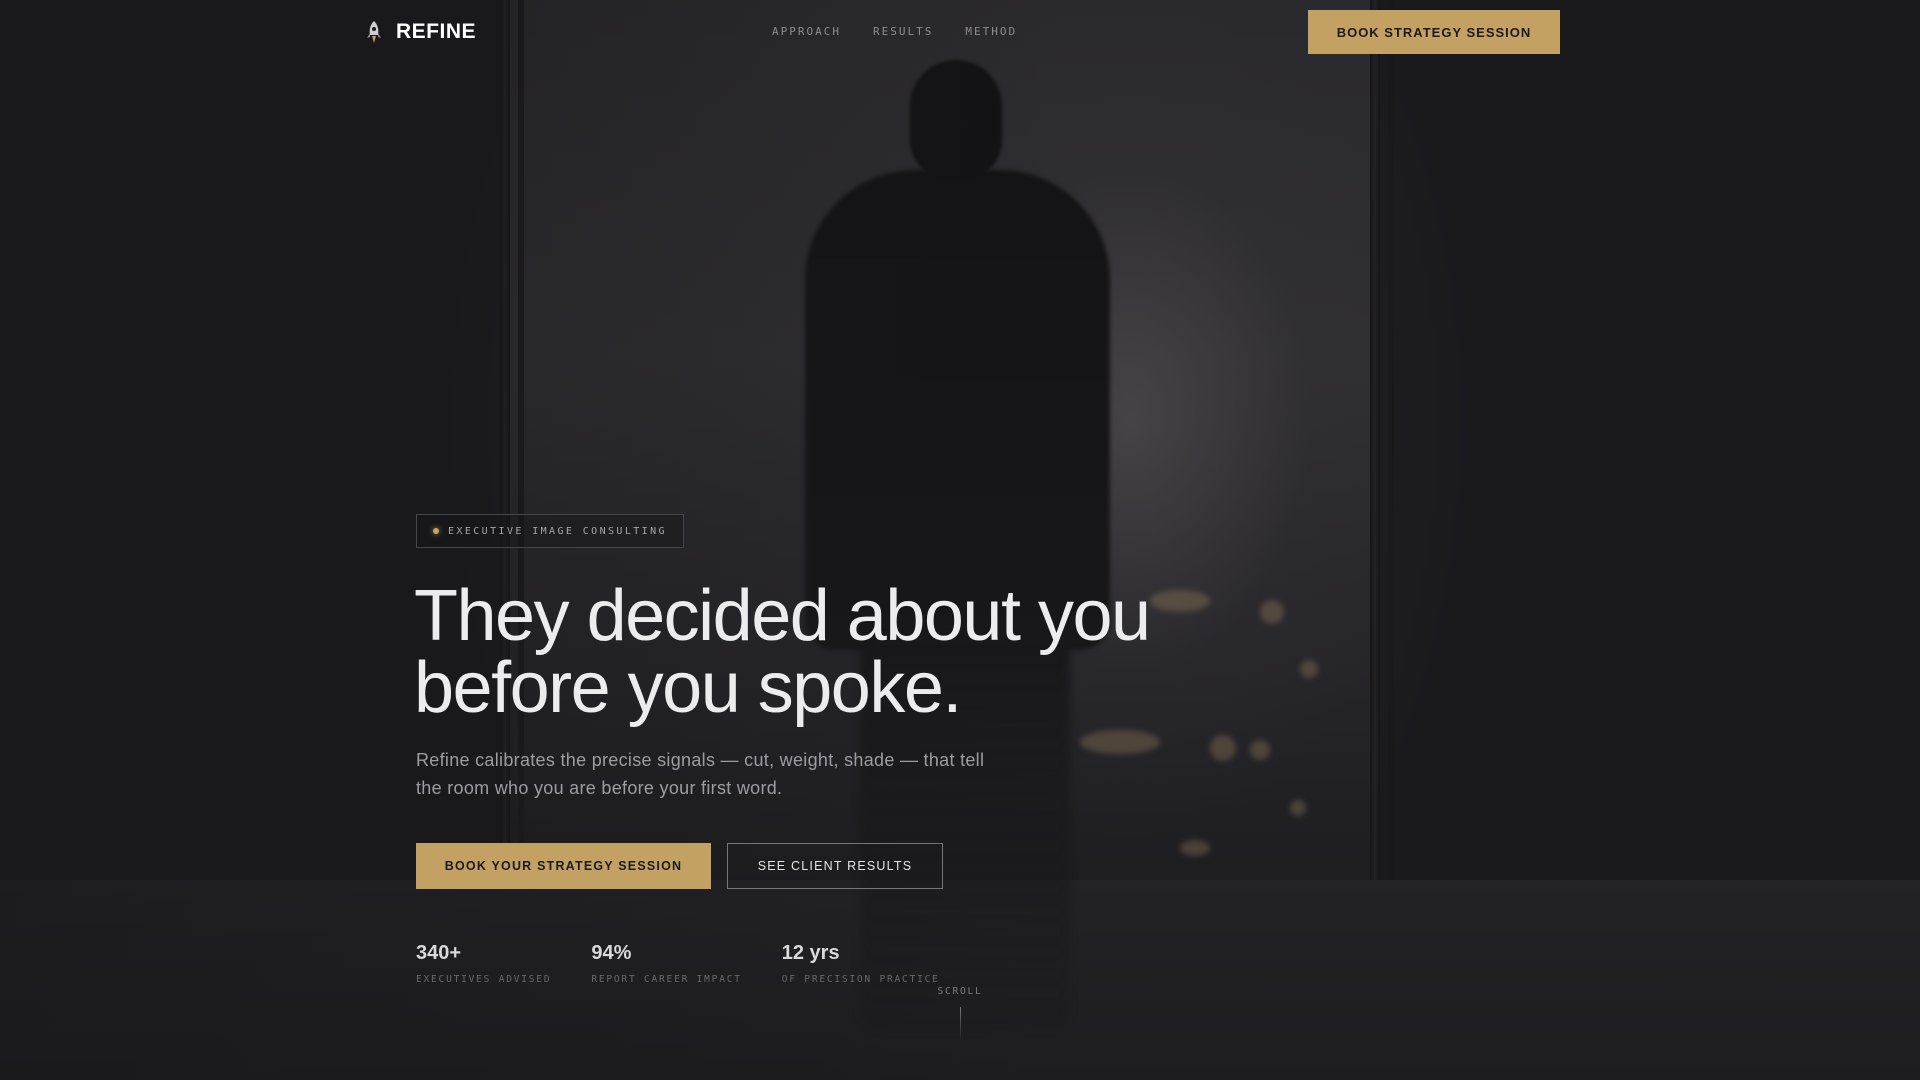 The height and width of the screenshot is (1080, 1920). I want to click on stat-value: 12 yrs, so click(810, 953).